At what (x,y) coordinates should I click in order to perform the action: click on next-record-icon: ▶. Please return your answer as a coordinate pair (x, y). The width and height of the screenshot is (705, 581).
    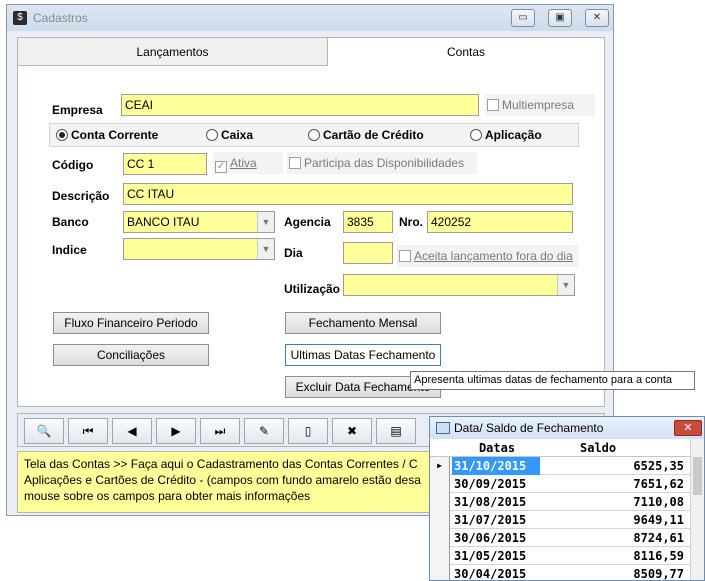
    Looking at the image, I should click on (176, 431).